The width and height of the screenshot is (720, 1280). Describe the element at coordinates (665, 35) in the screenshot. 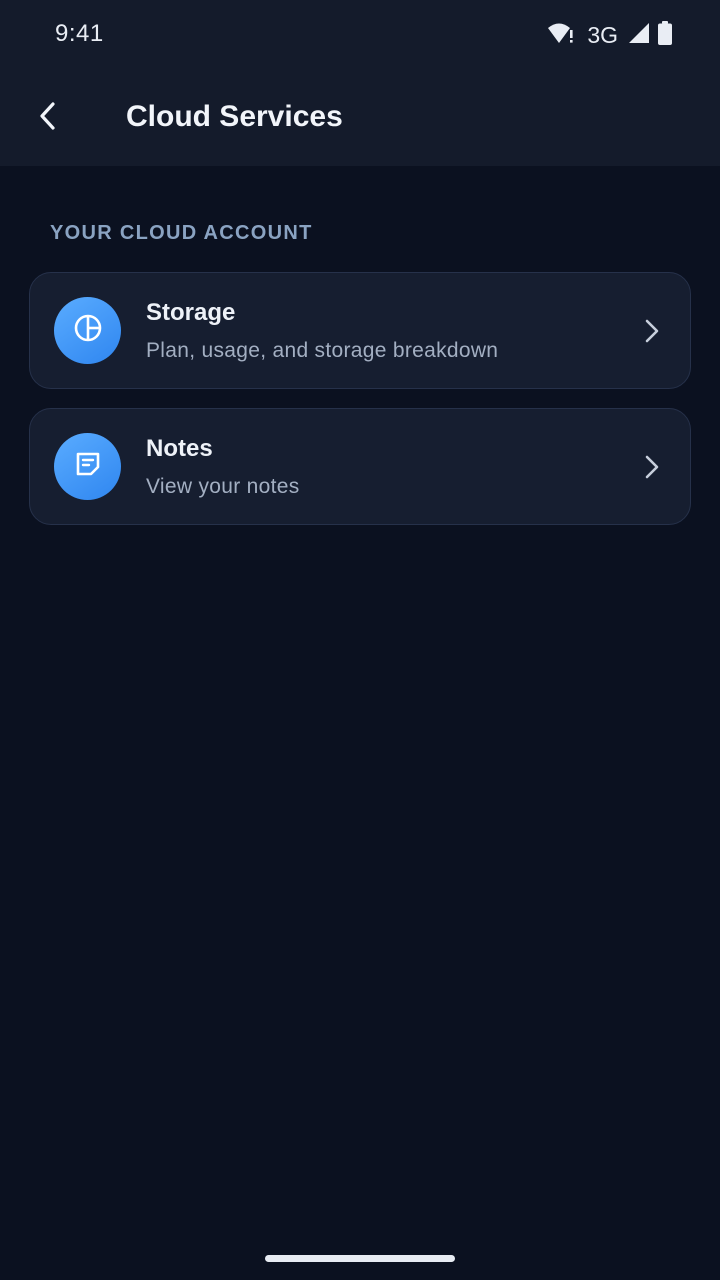

I see `battery-icon` at that location.